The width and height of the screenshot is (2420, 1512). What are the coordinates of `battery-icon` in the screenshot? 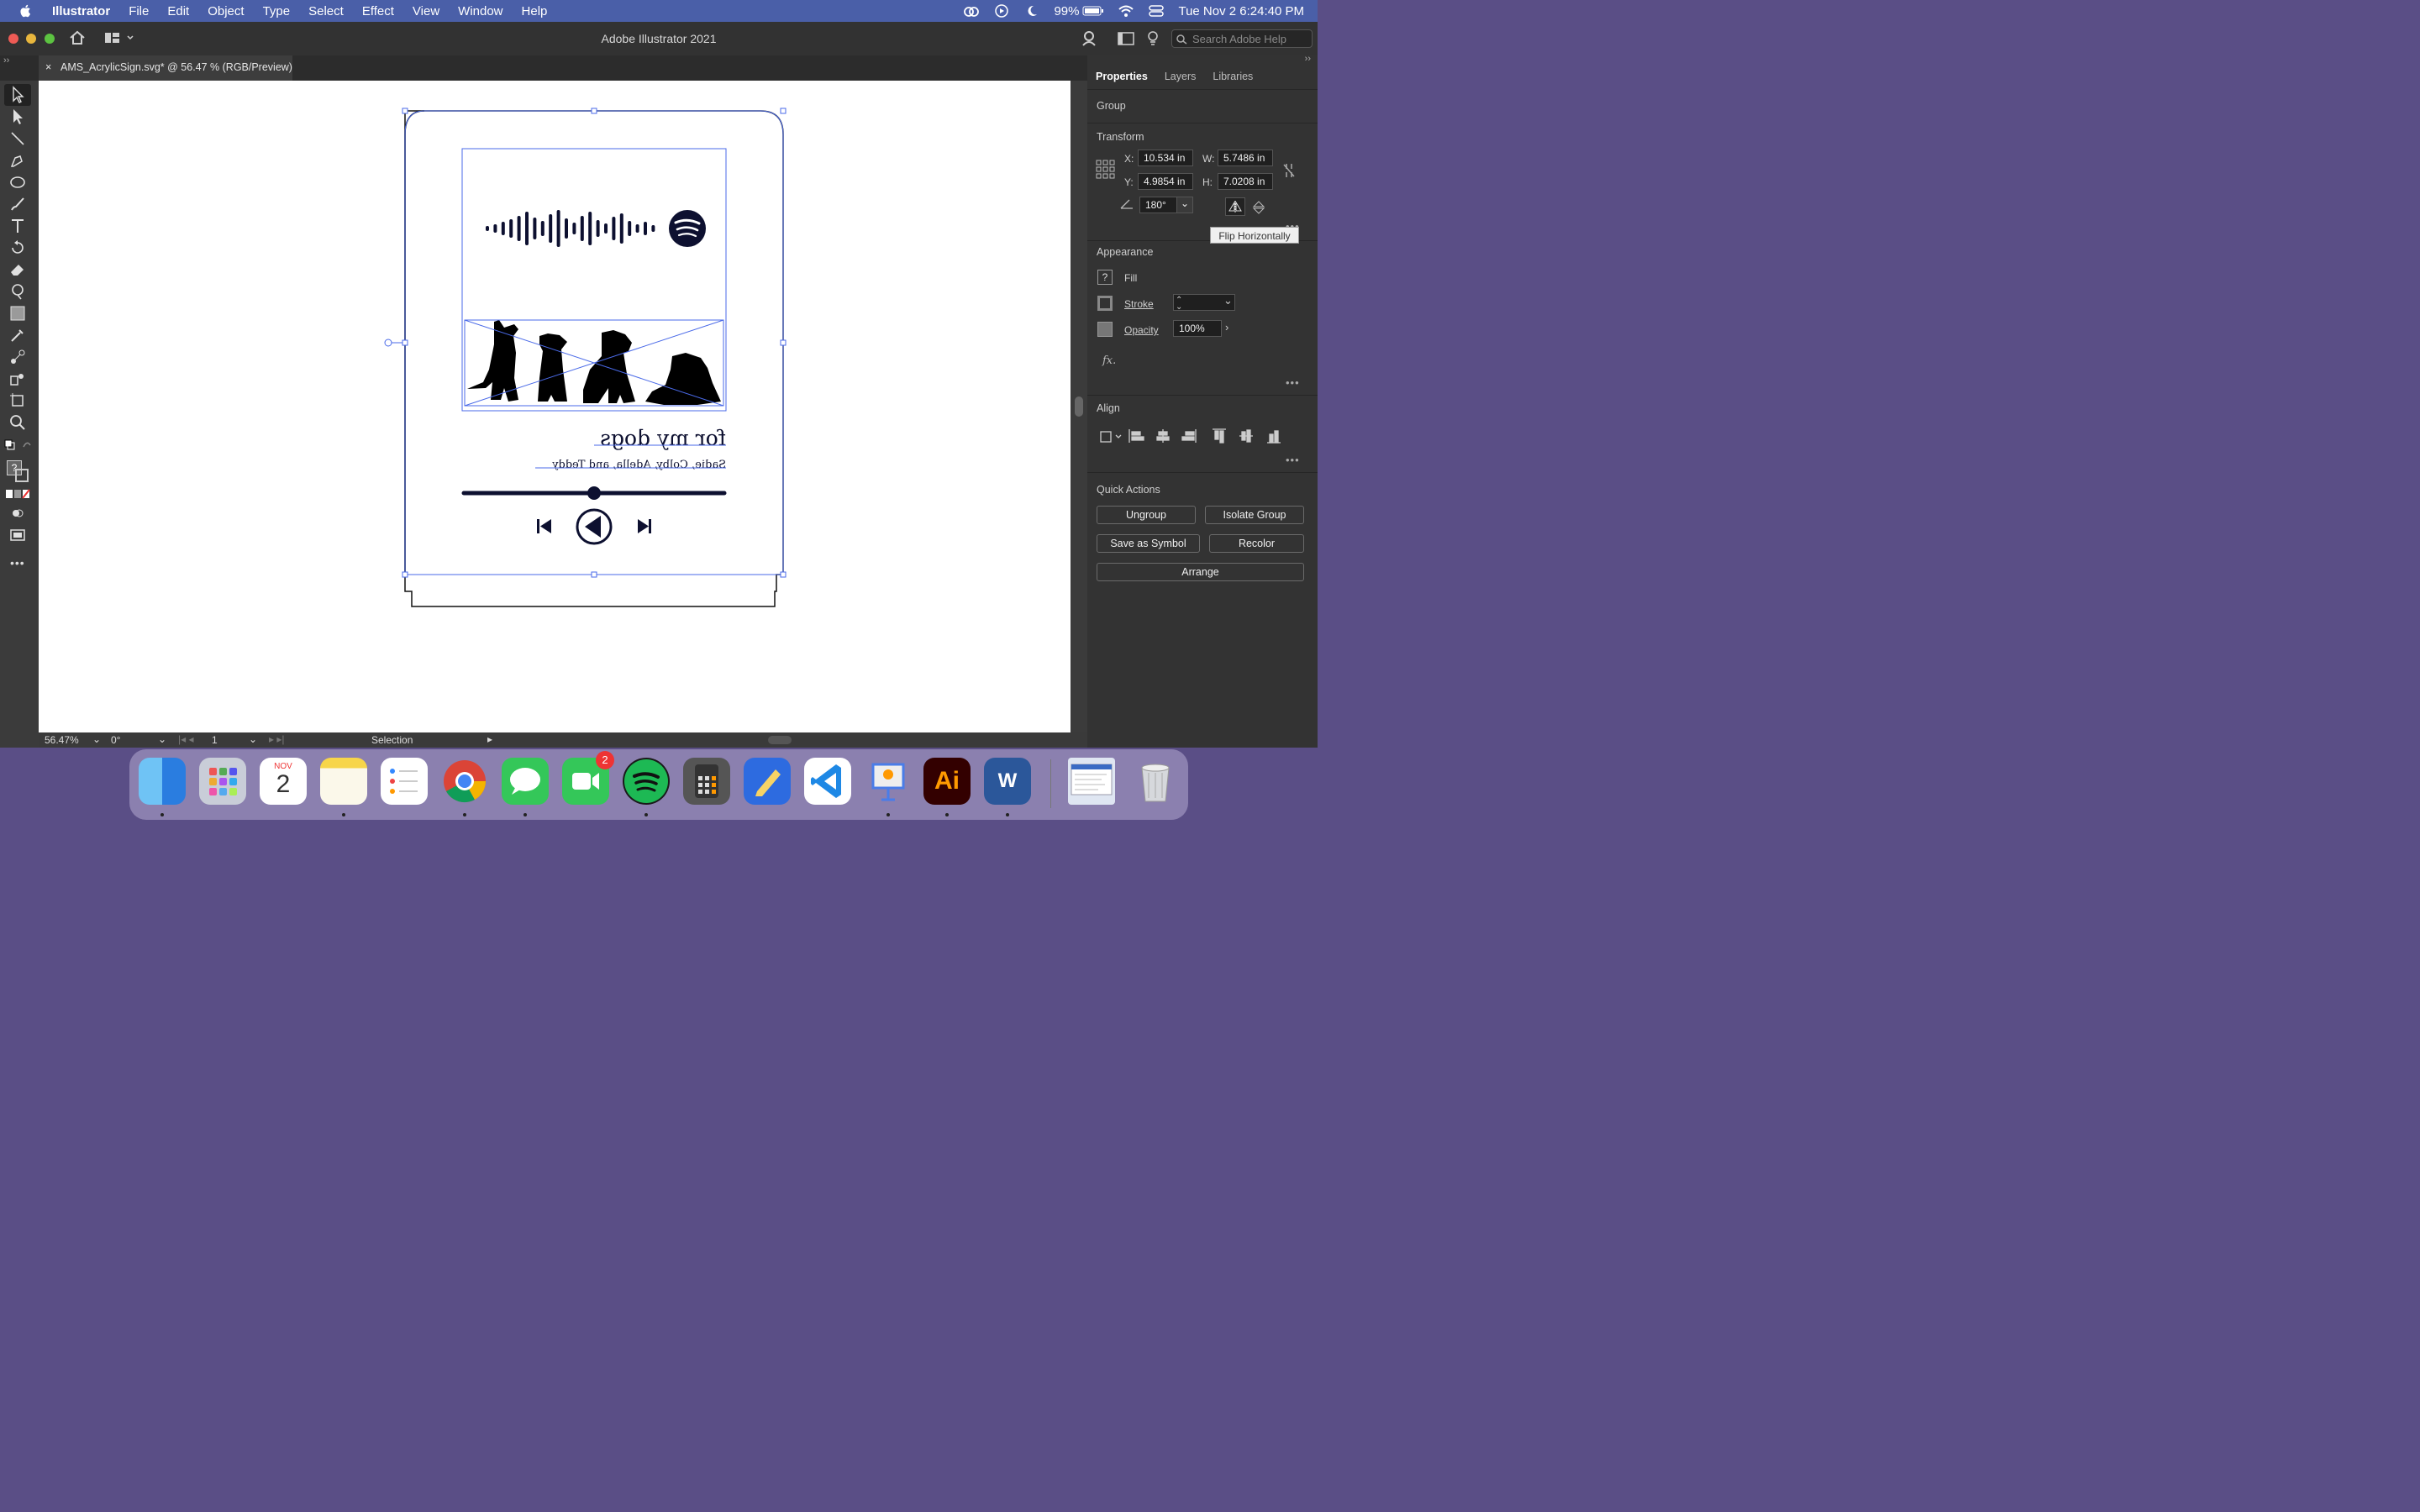 It's located at (1093, 11).